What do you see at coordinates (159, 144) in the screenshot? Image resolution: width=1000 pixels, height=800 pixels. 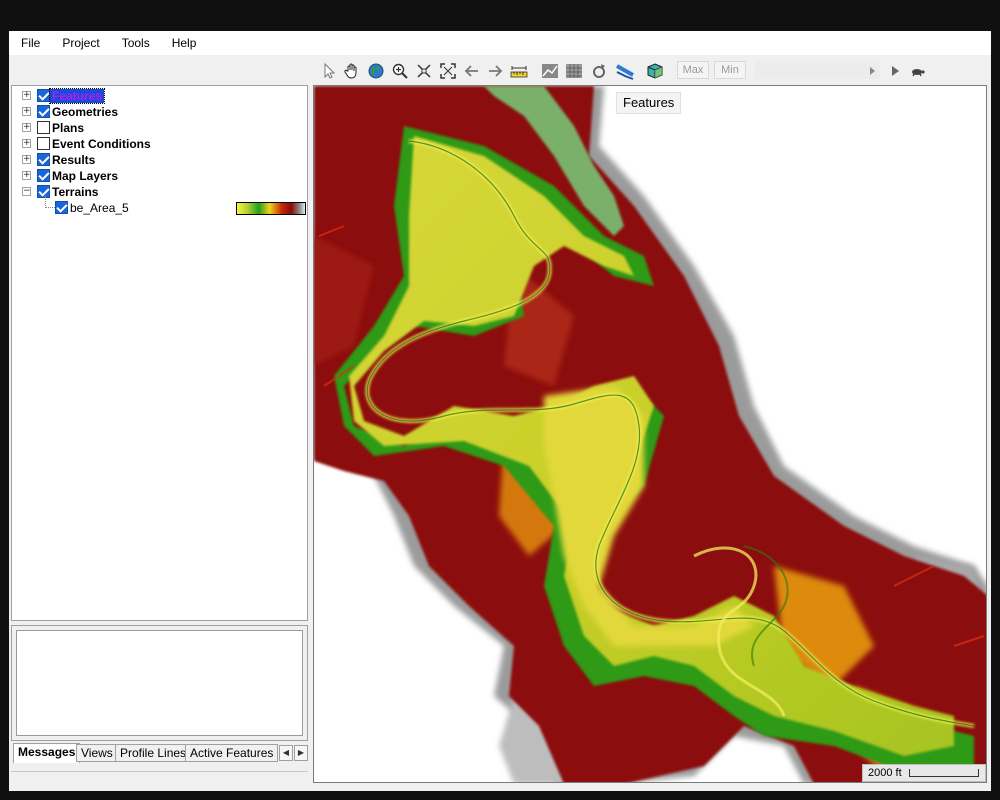 I see `tree-item-event-conditions: + Event Conditions` at bounding box center [159, 144].